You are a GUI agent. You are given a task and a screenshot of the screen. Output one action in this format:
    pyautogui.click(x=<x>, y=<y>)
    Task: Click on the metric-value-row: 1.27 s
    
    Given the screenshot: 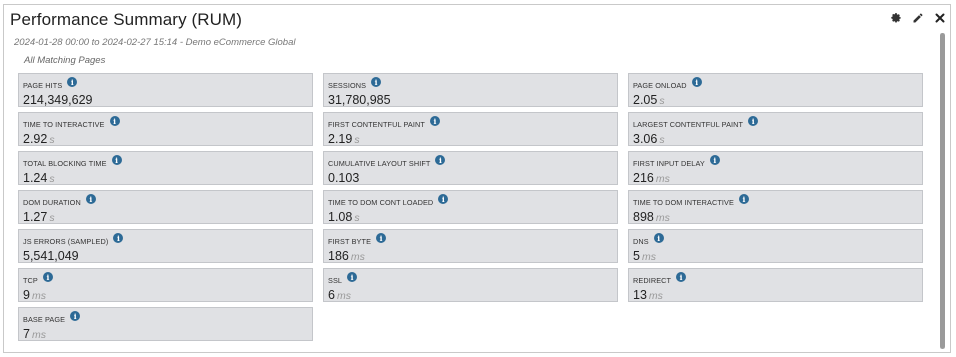 What is the action you would take?
    pyautogui.click(x=167, y=217)
    